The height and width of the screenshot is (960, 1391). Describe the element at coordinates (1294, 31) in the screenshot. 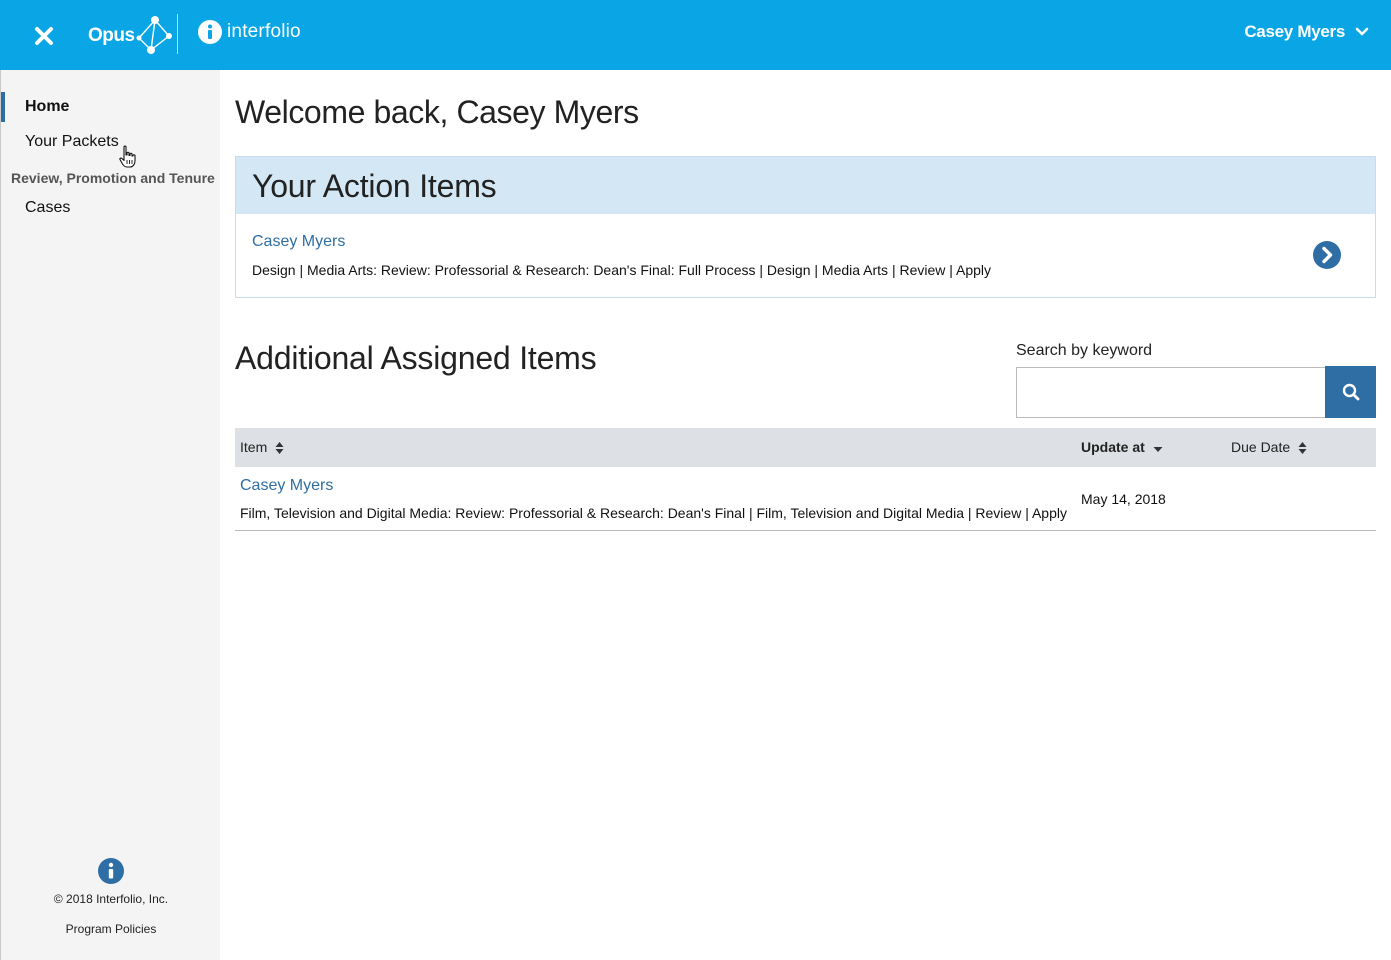

I see `user-name: Casey Myers` at that location.